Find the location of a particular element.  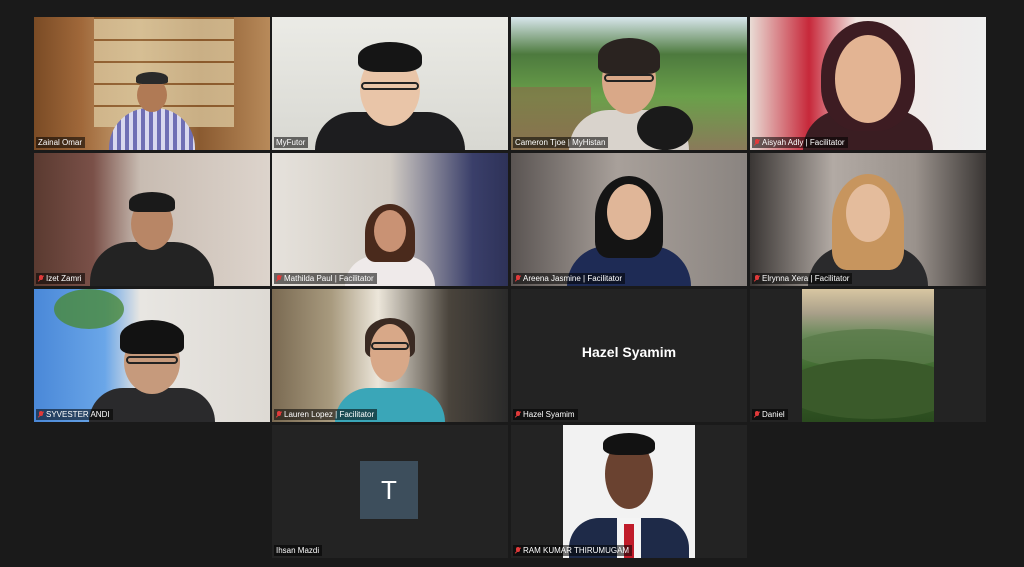

participant-tile-zainal-omar: Zainal Omar is located at coordinates (152, 83).